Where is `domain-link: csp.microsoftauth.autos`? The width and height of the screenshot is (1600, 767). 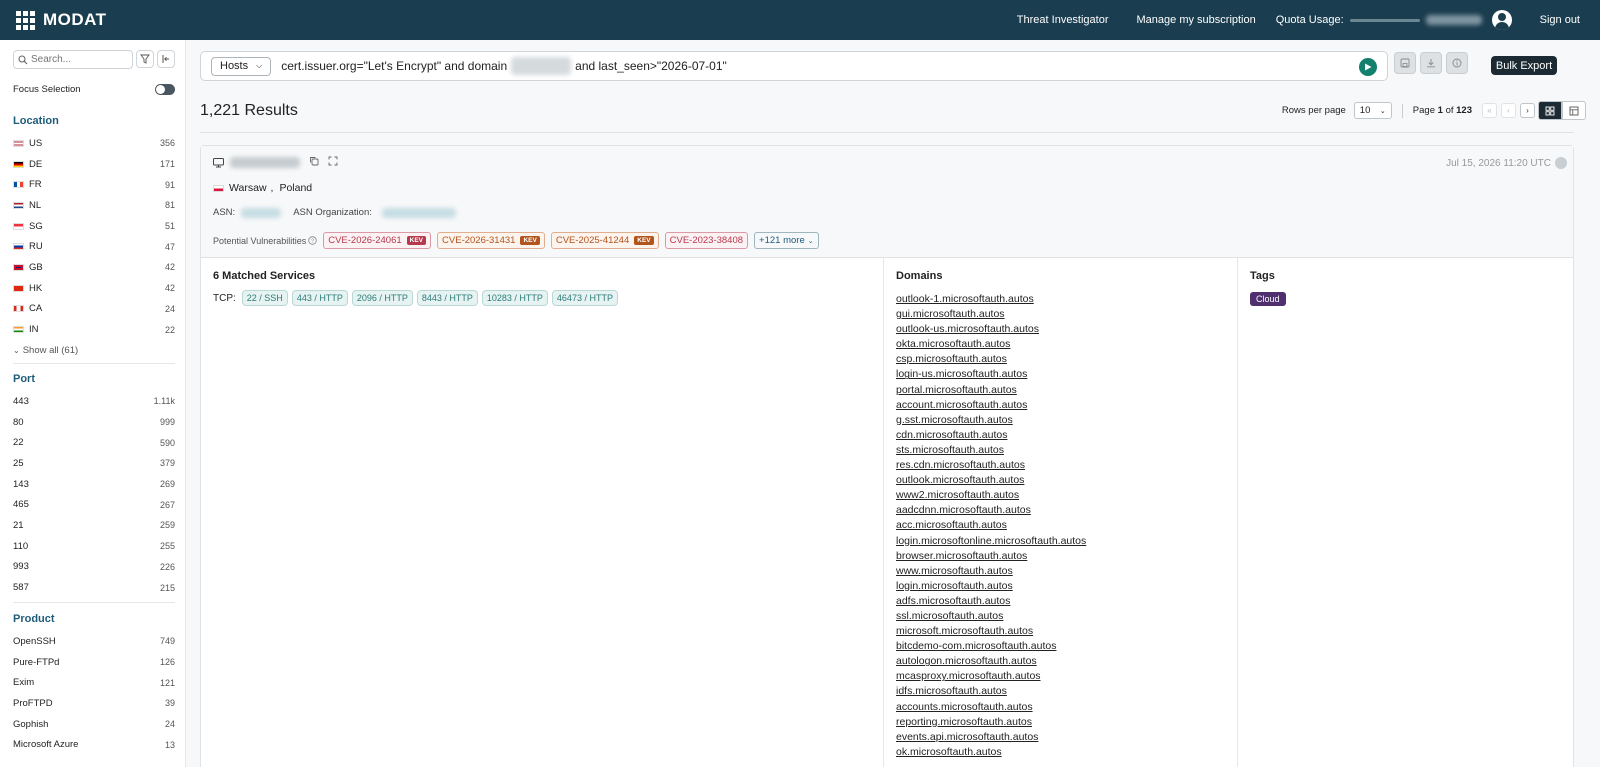
domain-link: csp.microsoftauth.autos is located at coordinates (991, 359).